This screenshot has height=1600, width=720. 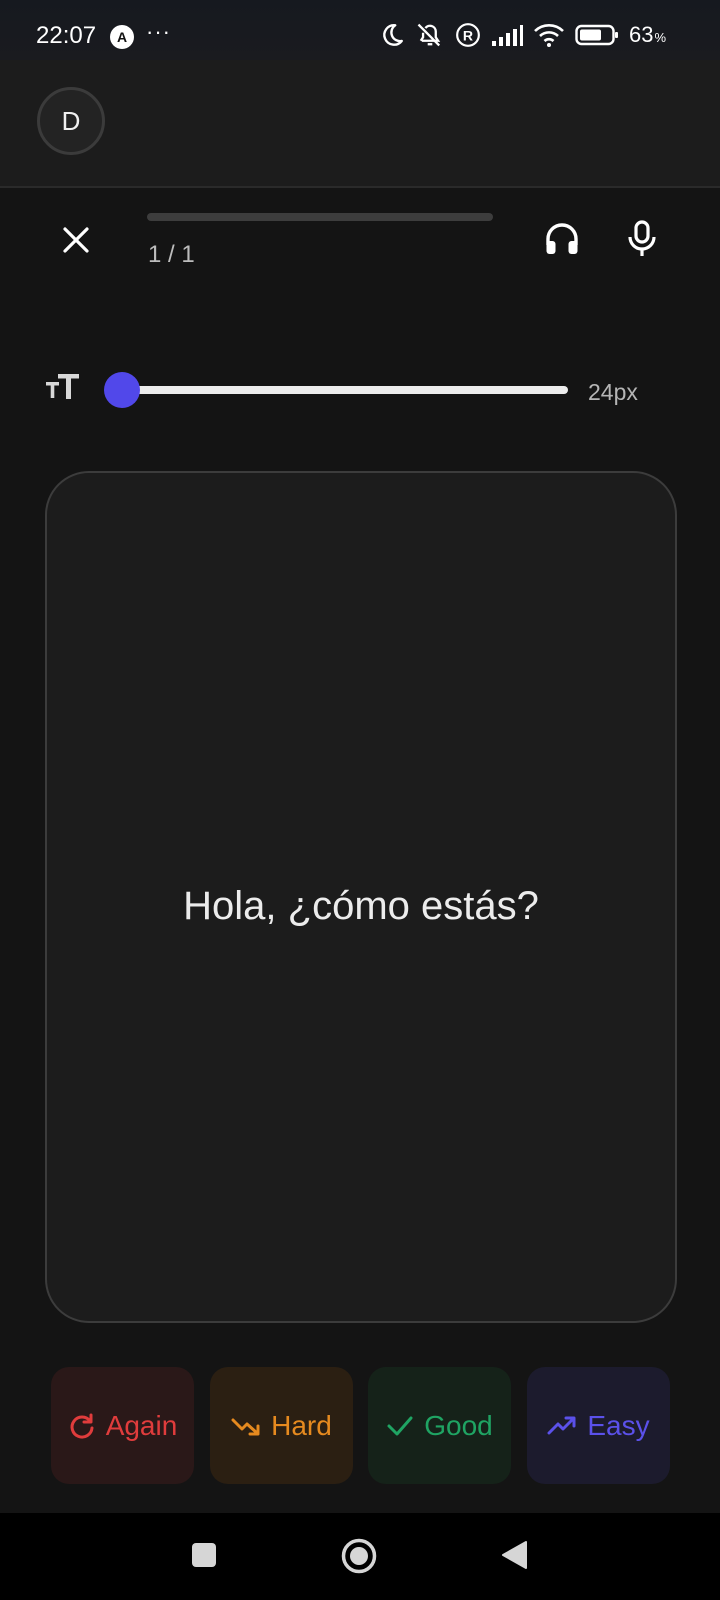 I want to click on font-size-value: 24px, so click(x=613, y=392).